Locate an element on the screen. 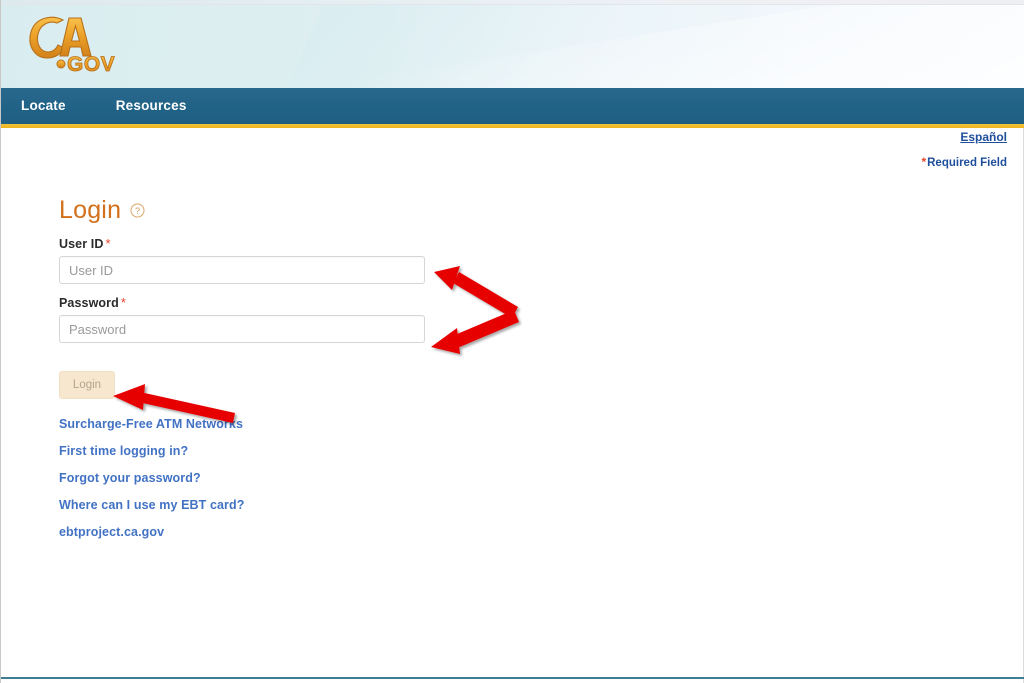 This screenshot has width=1024, height=683. login-title-row: Login ? is located at coordinates (309, 210).